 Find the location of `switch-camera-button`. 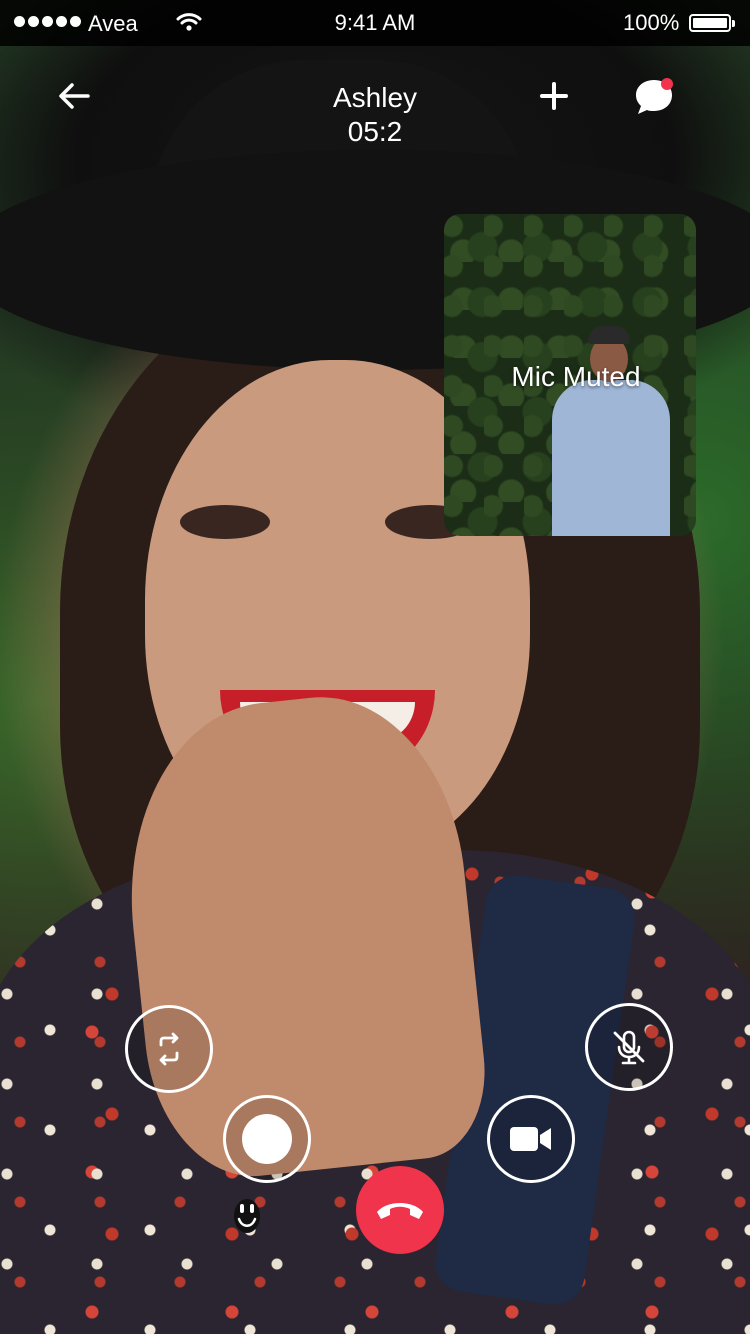

switch-camera-button is located at coordinates (169, 1049).